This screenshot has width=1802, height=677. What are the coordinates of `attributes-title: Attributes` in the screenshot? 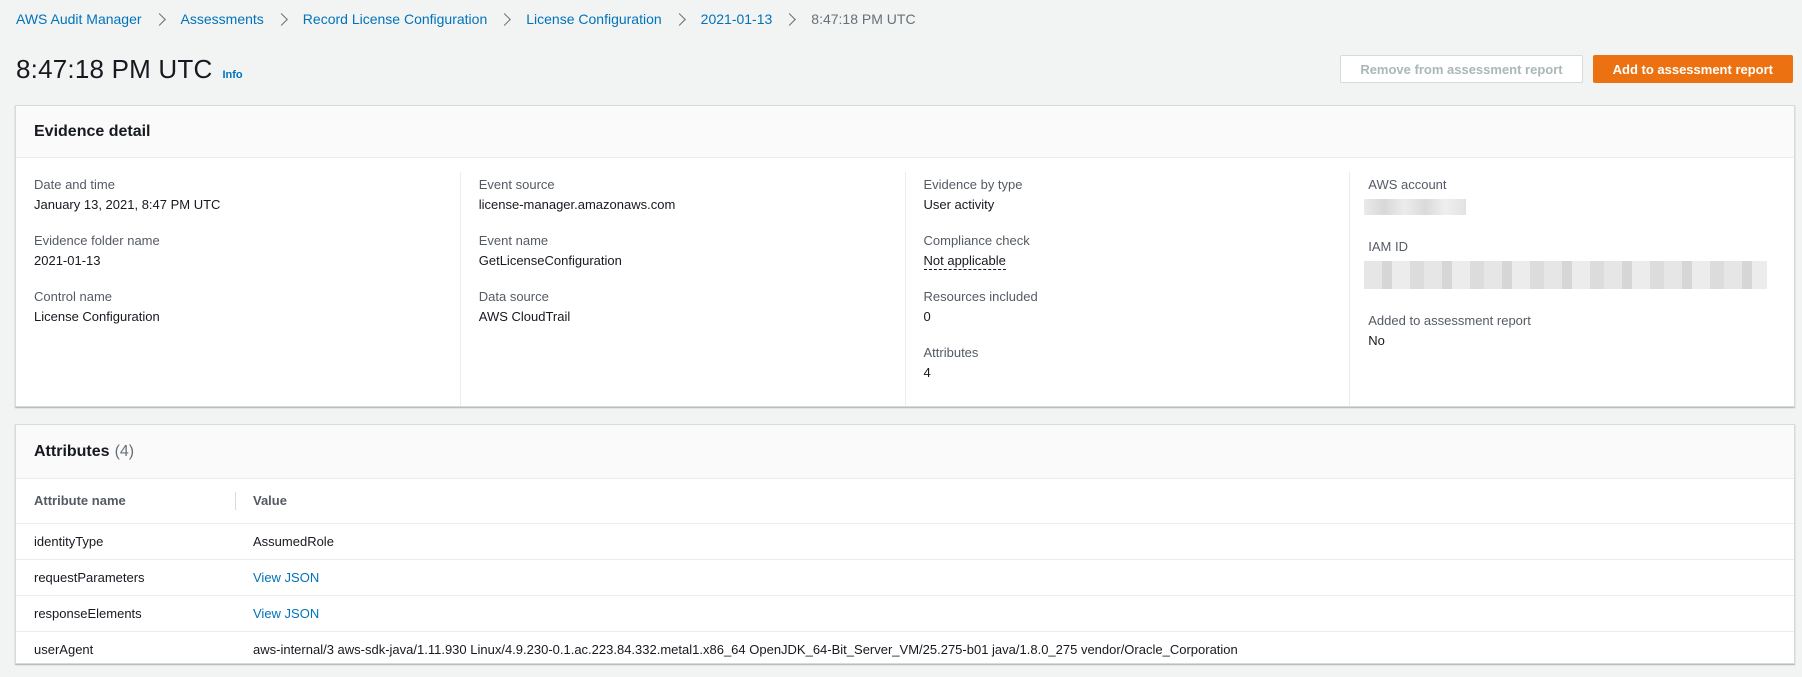 It's located at (72, 451).